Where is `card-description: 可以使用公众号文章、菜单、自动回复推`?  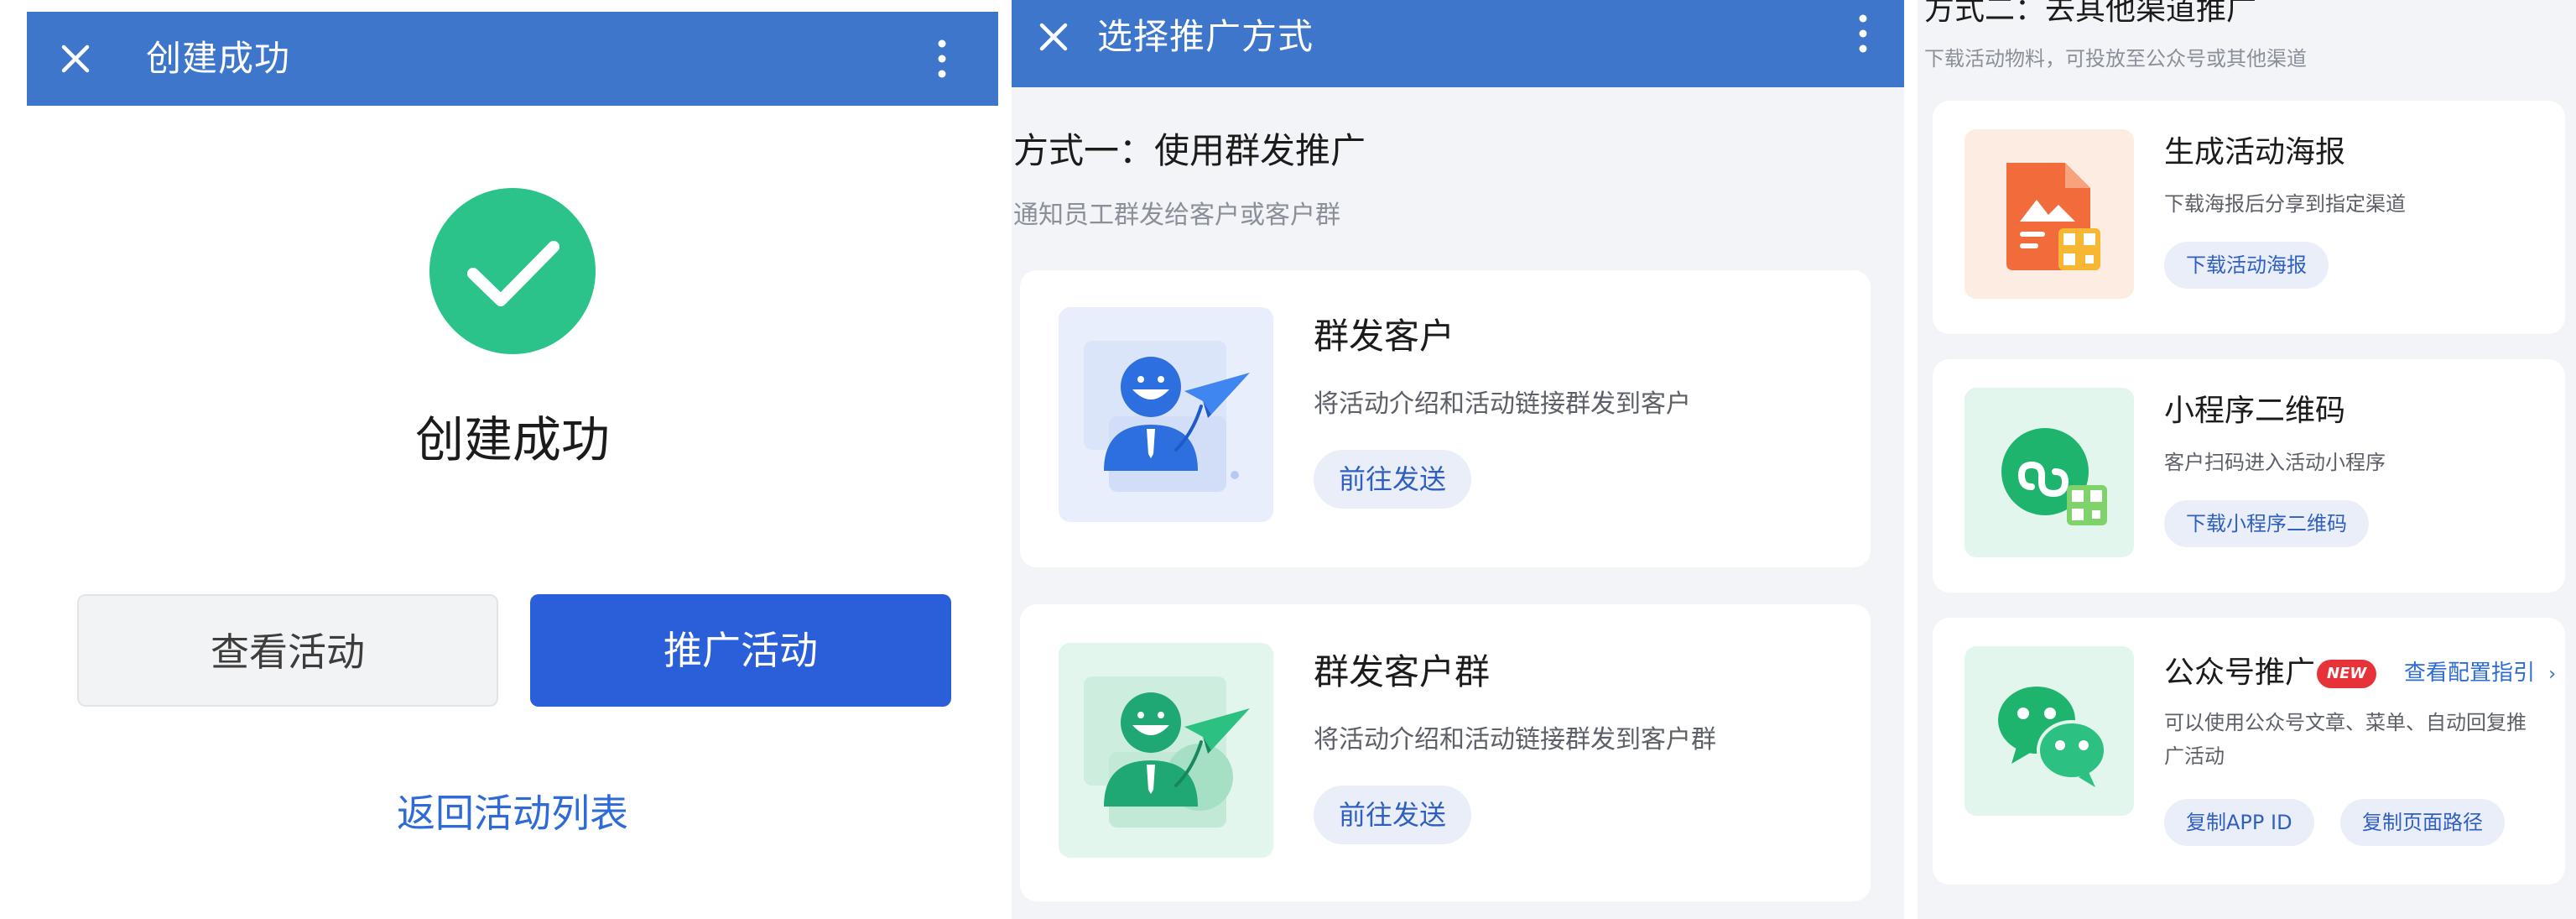 card-description: 可以使用公众号文章、菜单、自动回复推 is located at coordinates (2345, 723).